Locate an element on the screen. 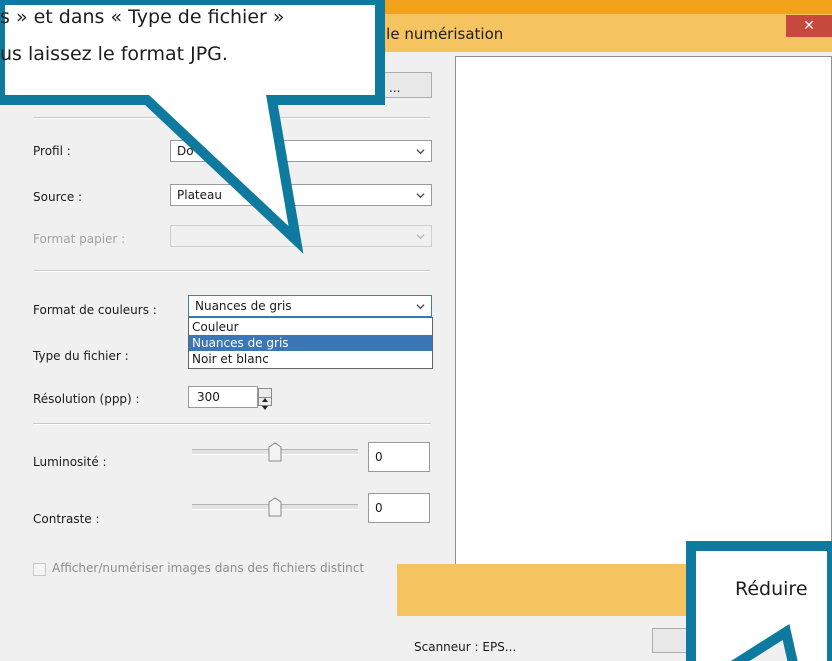 This screenshot has width=832, height=661. callout-bottom-text: Réduire is located at coordinates (771, 589).